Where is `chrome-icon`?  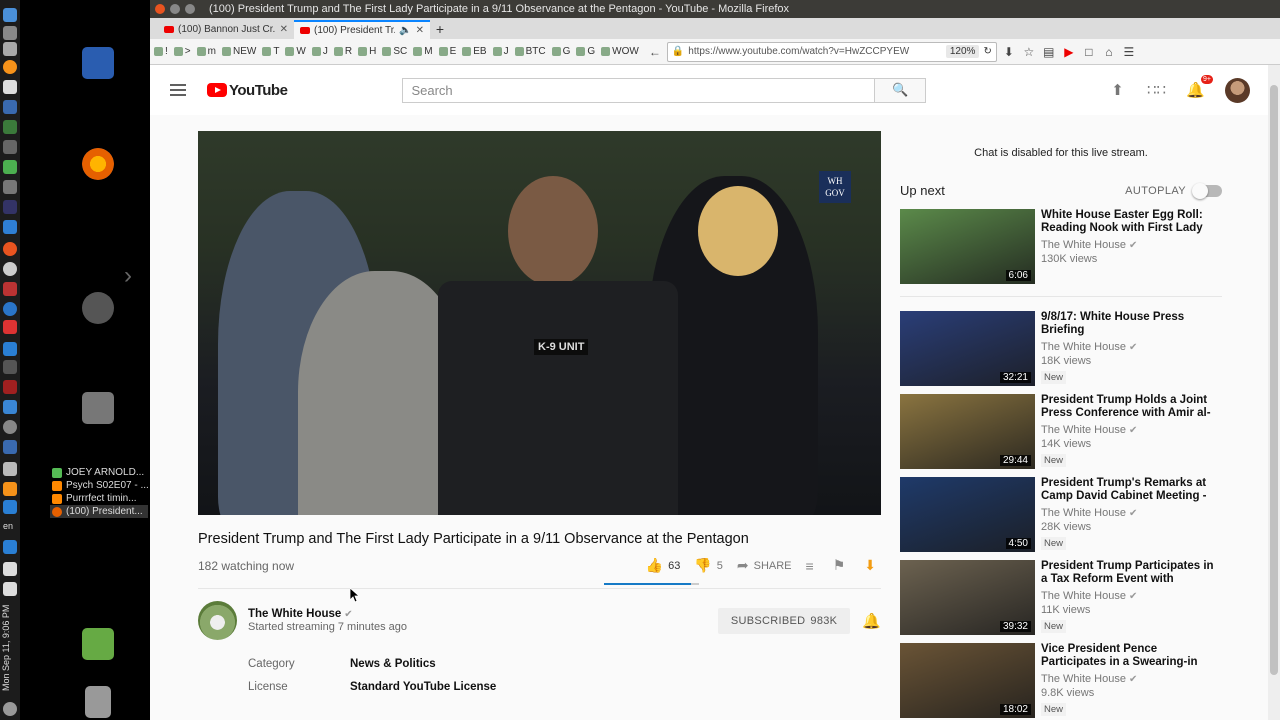
chrome-icon is located at coordinates (10, 309).